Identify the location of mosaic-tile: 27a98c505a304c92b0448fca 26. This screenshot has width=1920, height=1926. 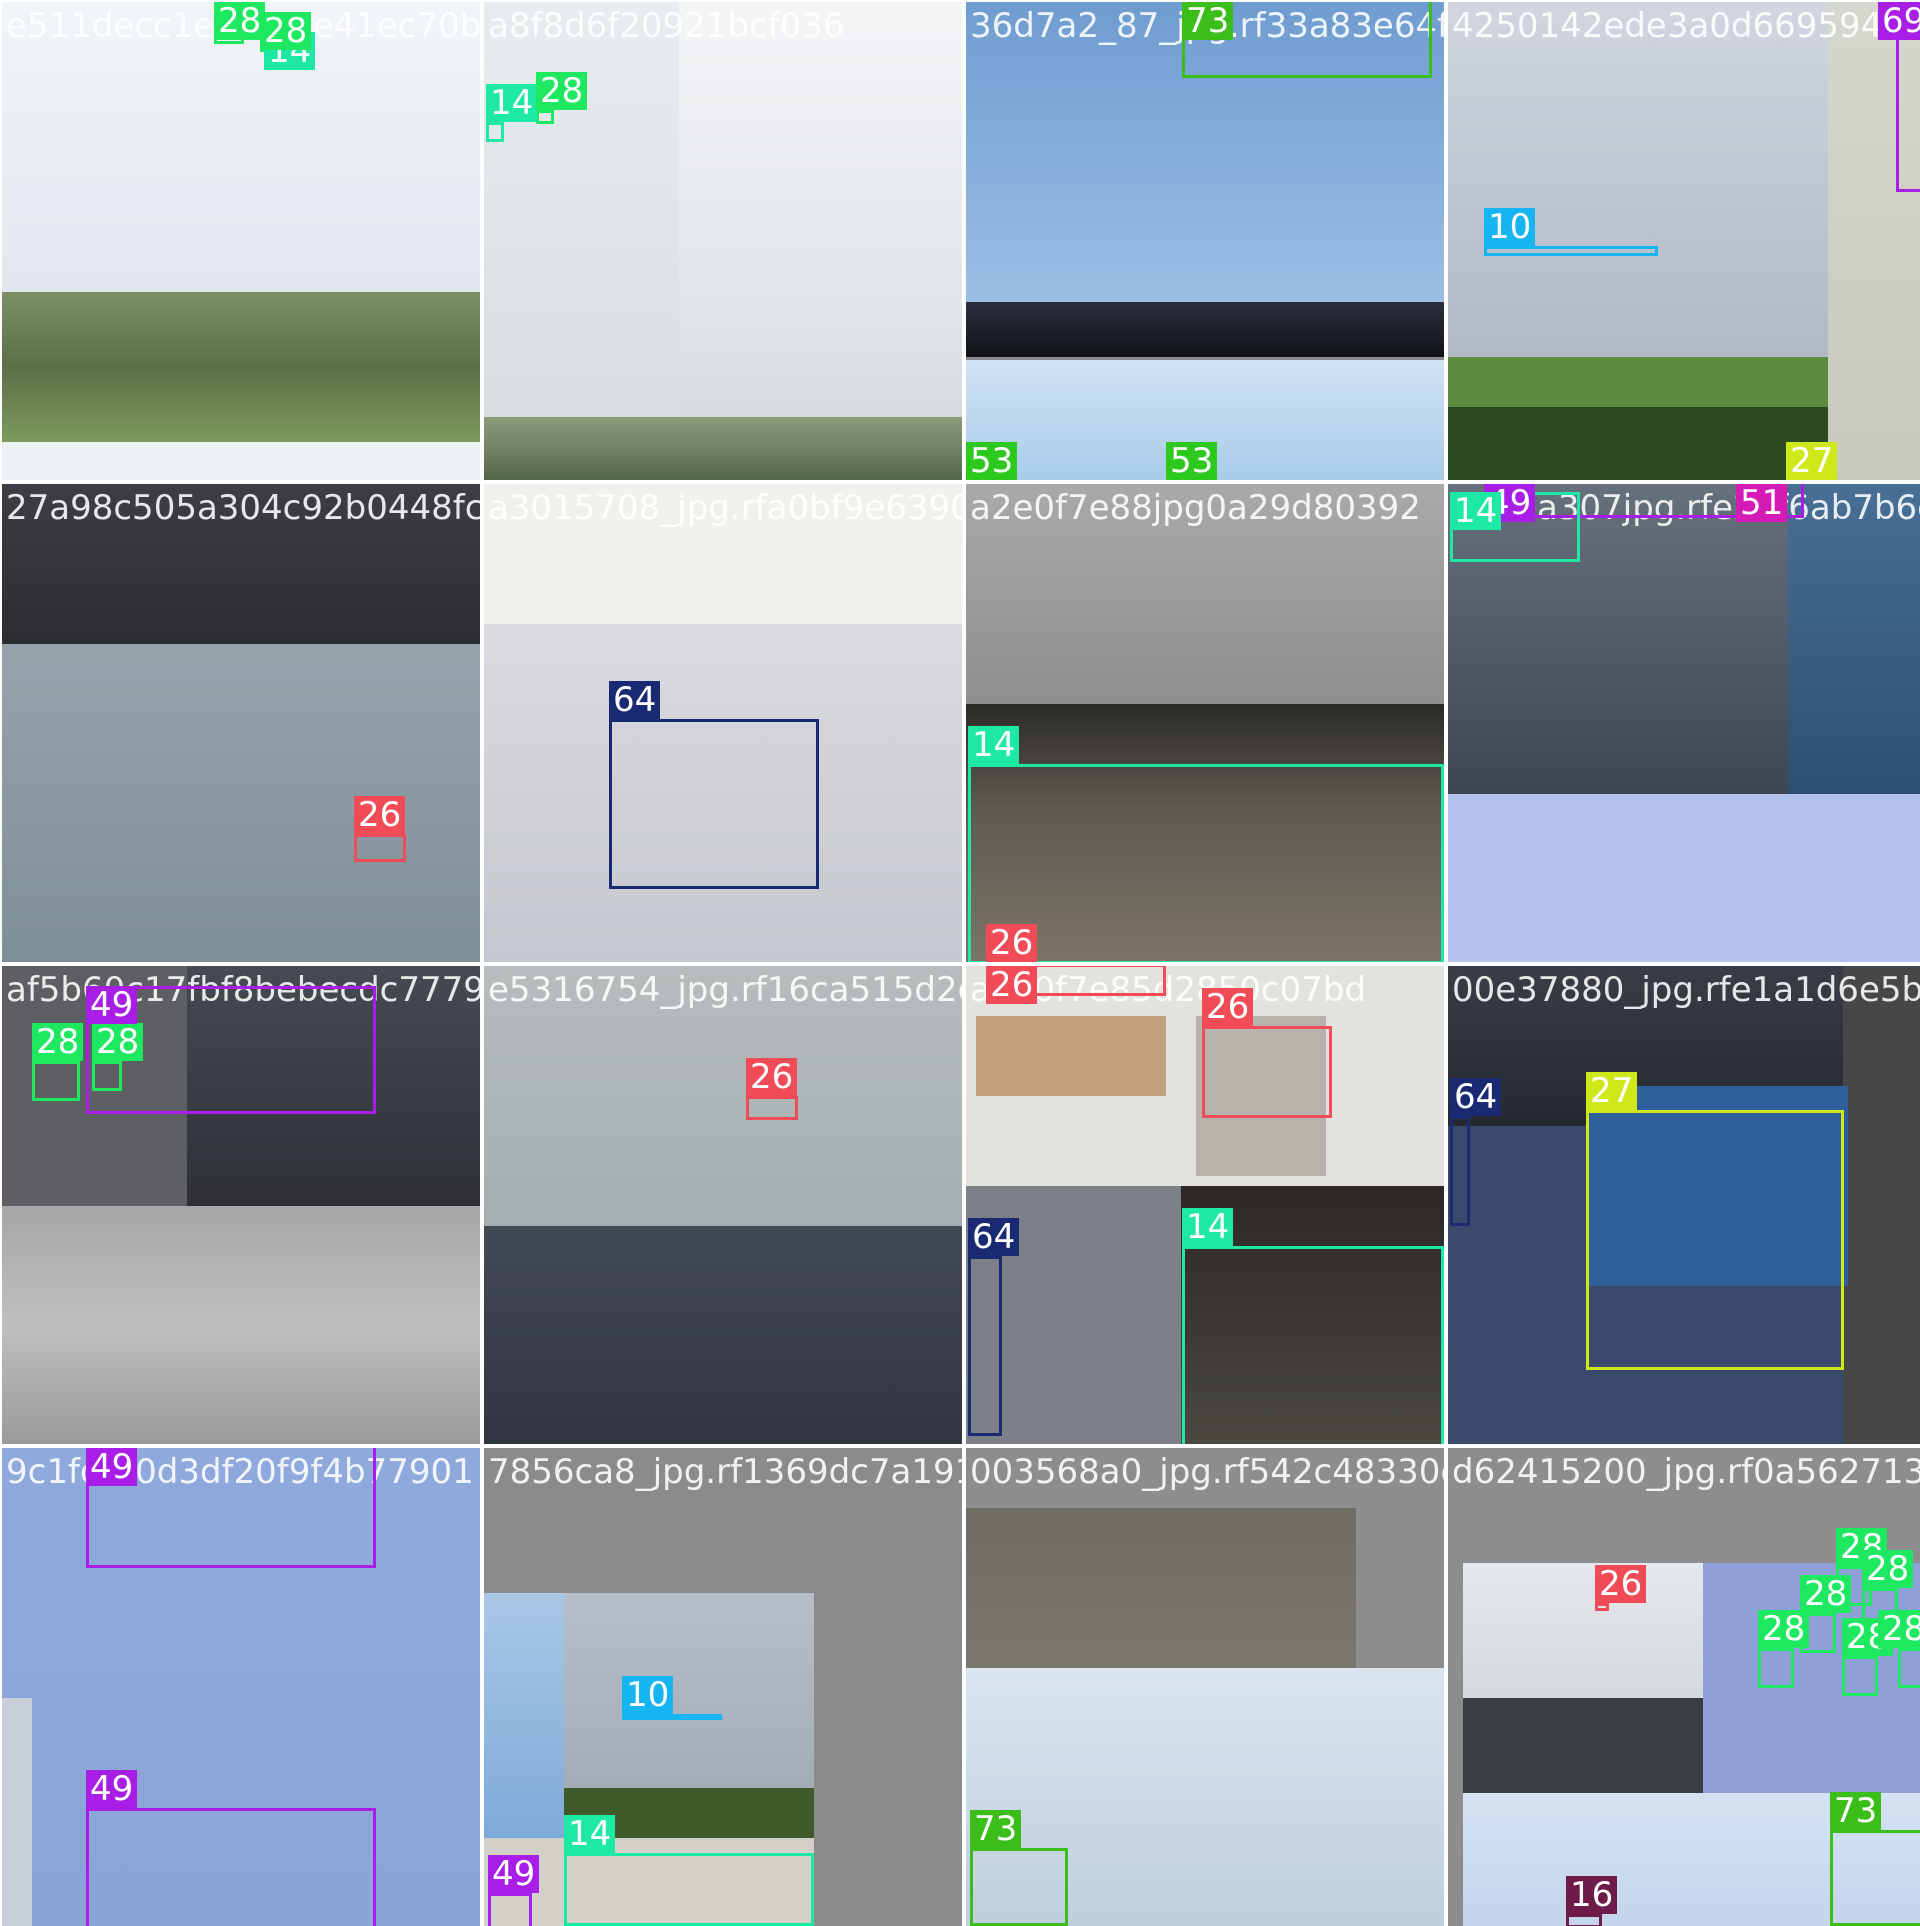
(241, 723).